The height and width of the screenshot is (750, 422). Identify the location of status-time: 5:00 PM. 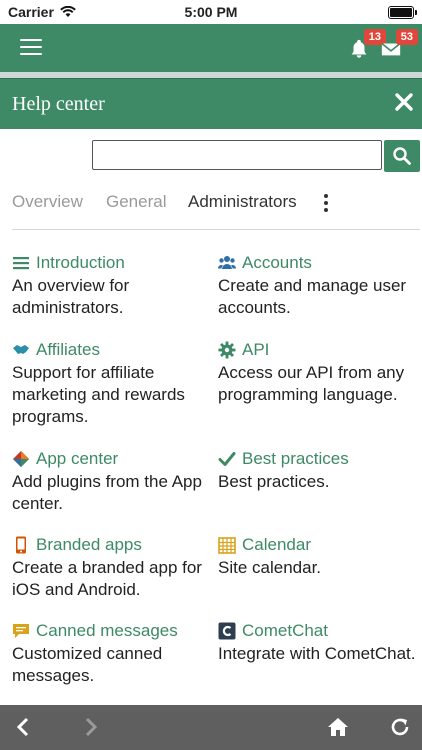
(211, 12).